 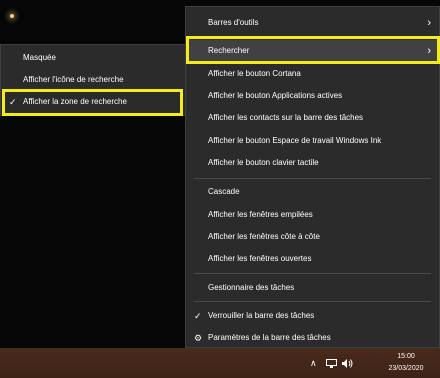 I want to click on clock-time: 15:00, so click(x=406, y=356).